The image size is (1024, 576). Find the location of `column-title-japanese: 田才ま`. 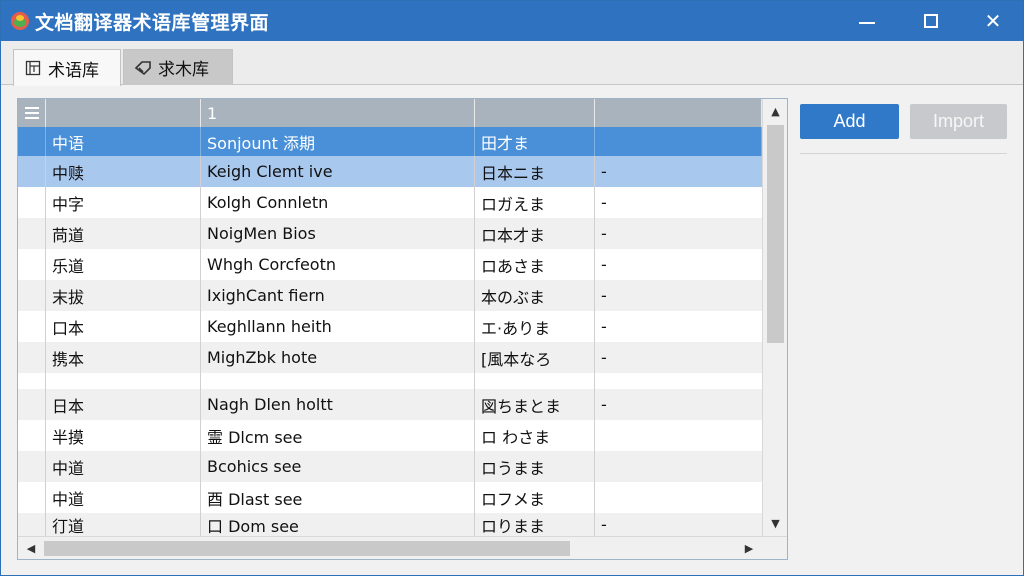

column-title-japanese: 田才ま is located at coordinates (535, 141).